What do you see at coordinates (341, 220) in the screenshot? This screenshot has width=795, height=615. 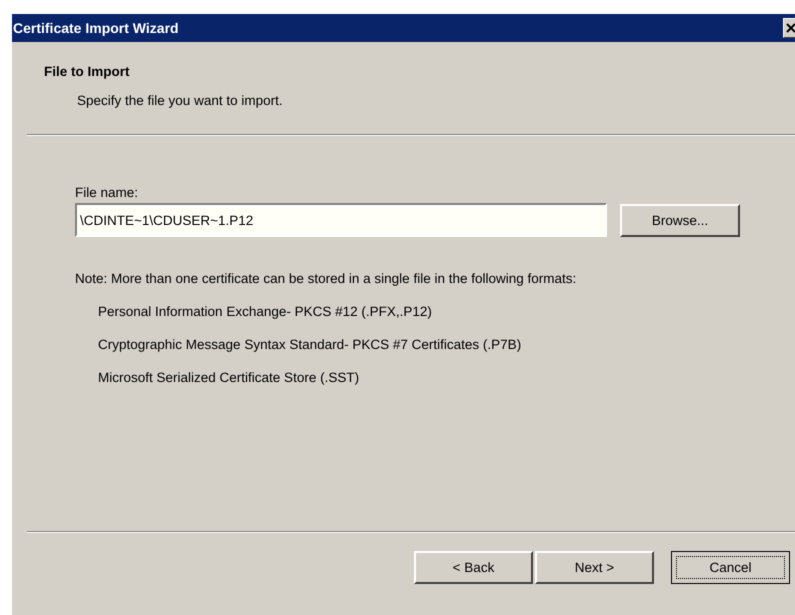 I see `file-name-field: \CDINTE~1\CDUSER~1.P12` at bounding box center [341, 220].